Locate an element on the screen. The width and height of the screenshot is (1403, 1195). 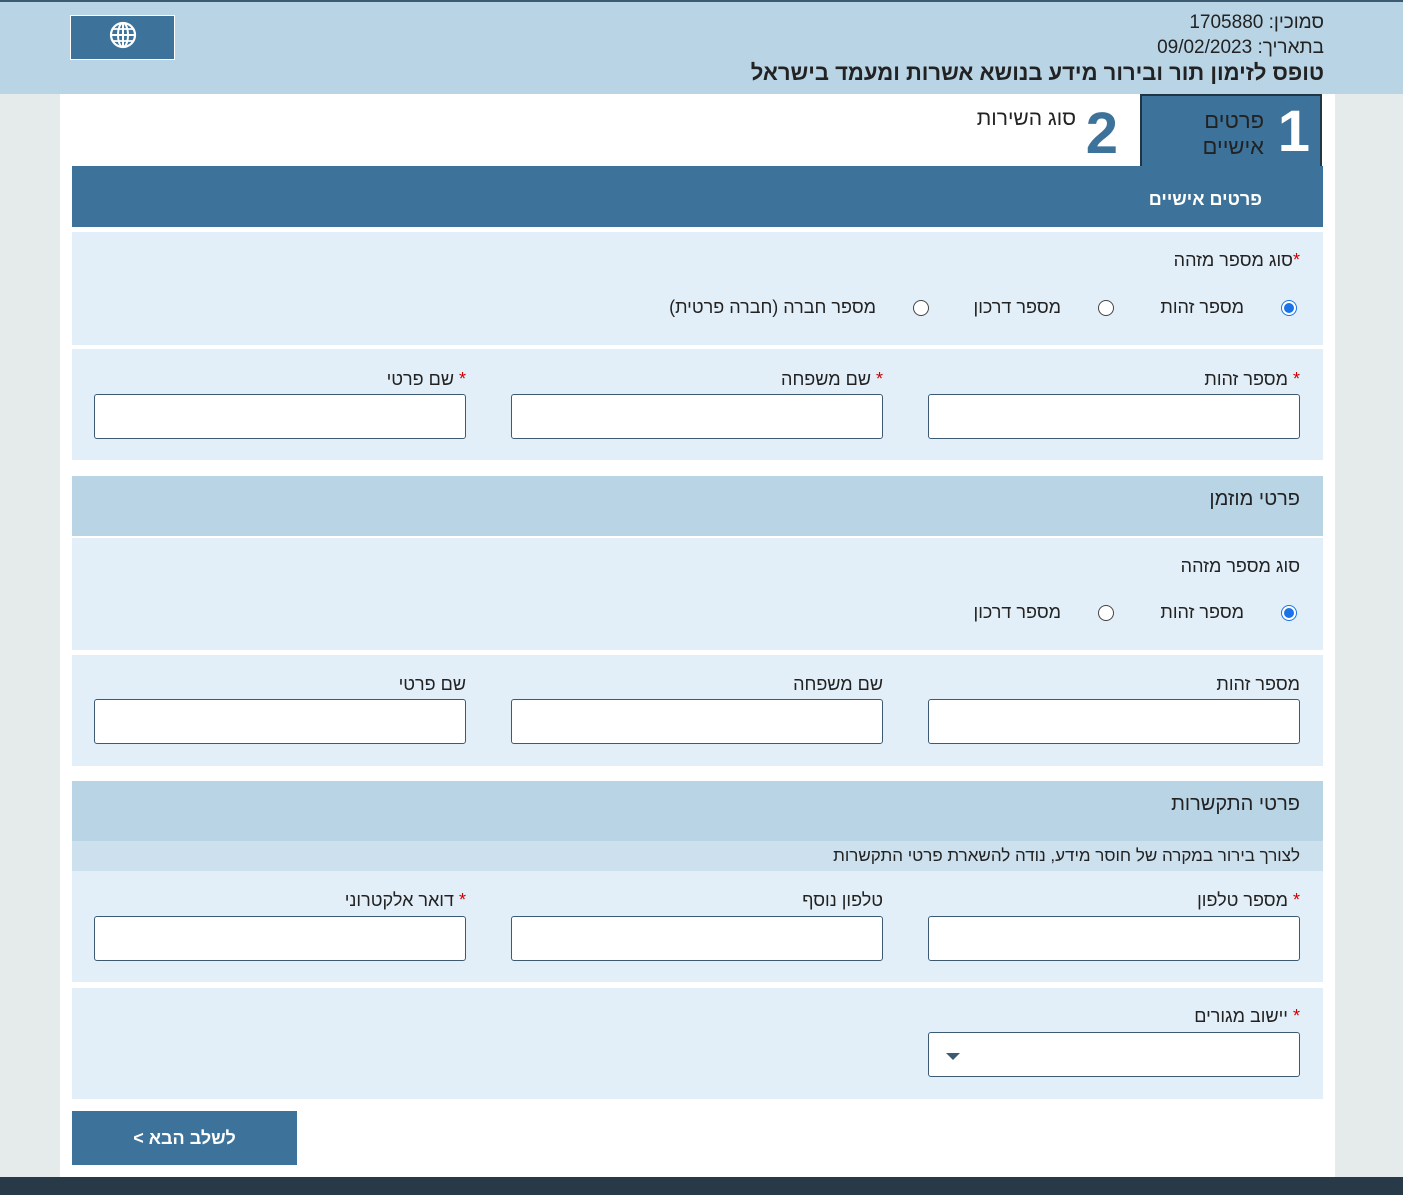
invitee-last-name-label: שם משפחה is located at coordinates (838, 684).